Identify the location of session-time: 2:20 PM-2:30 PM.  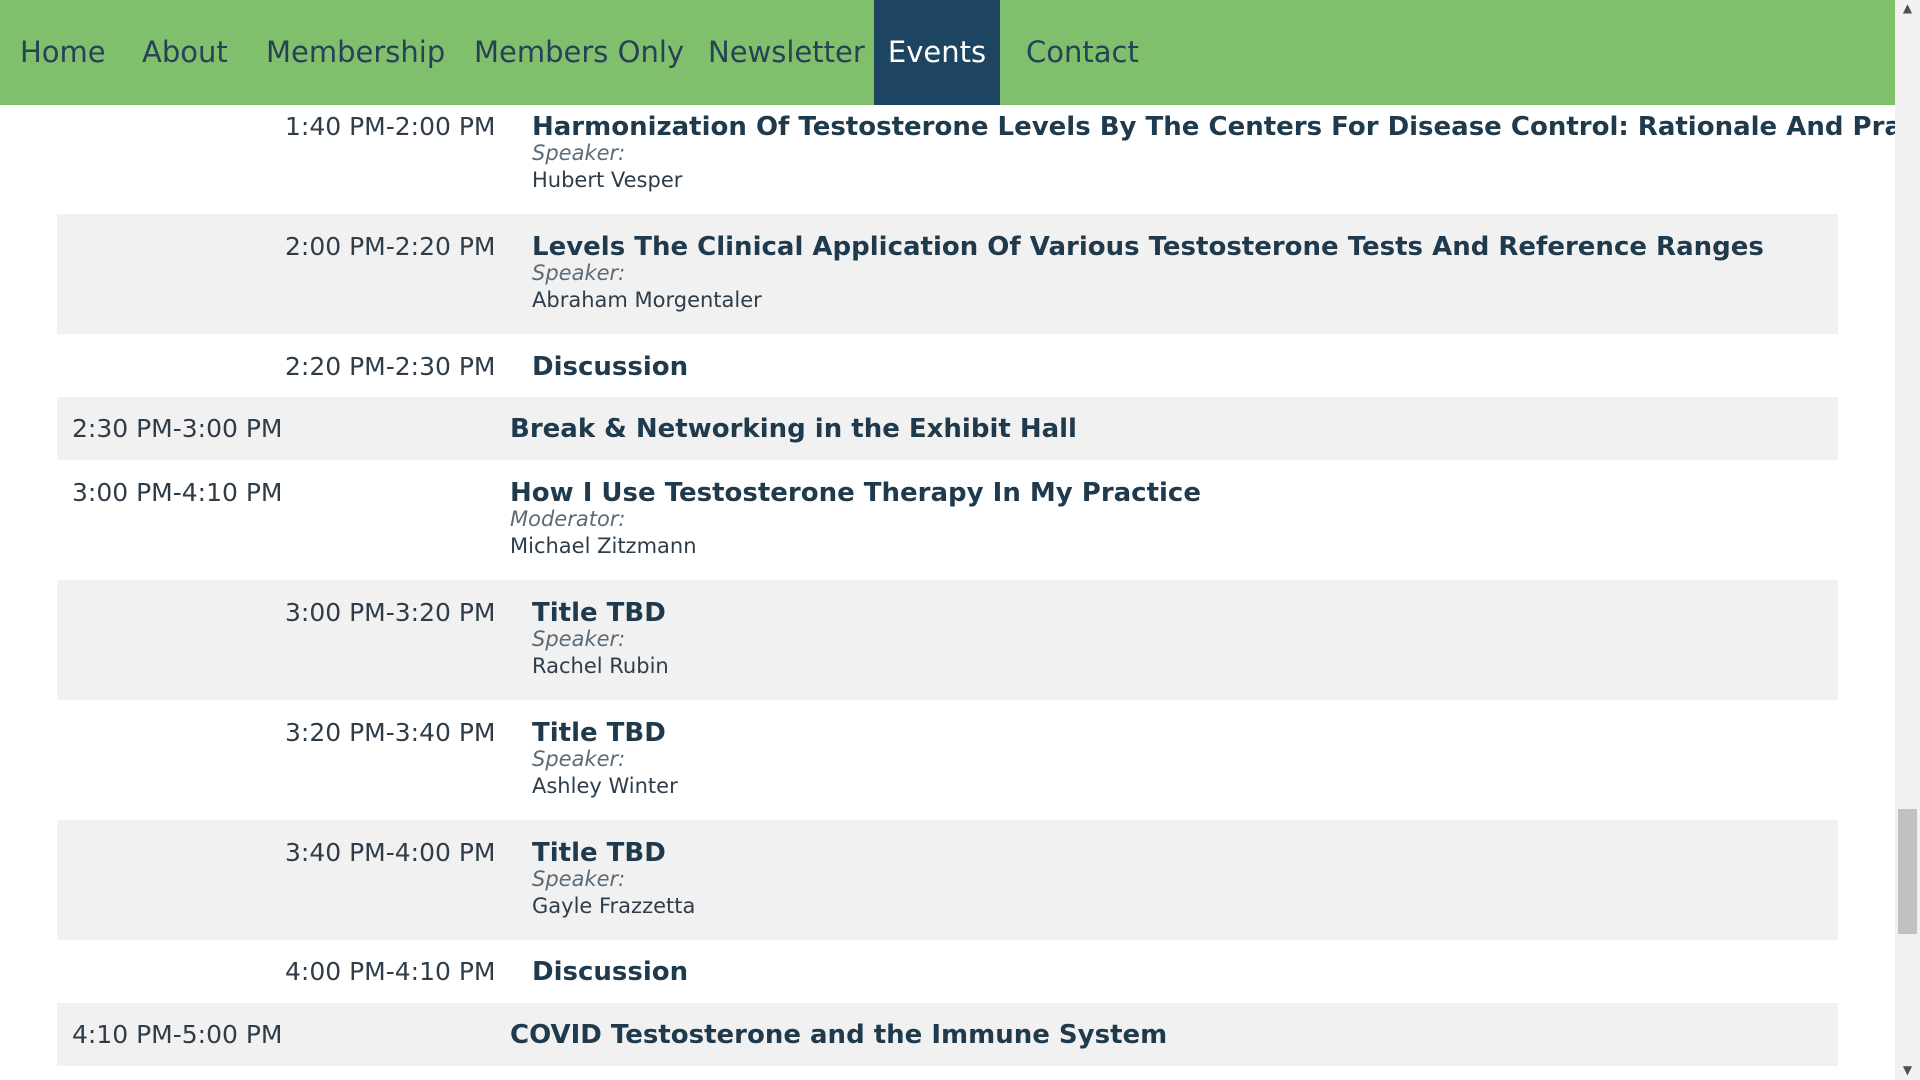
(390, 366).